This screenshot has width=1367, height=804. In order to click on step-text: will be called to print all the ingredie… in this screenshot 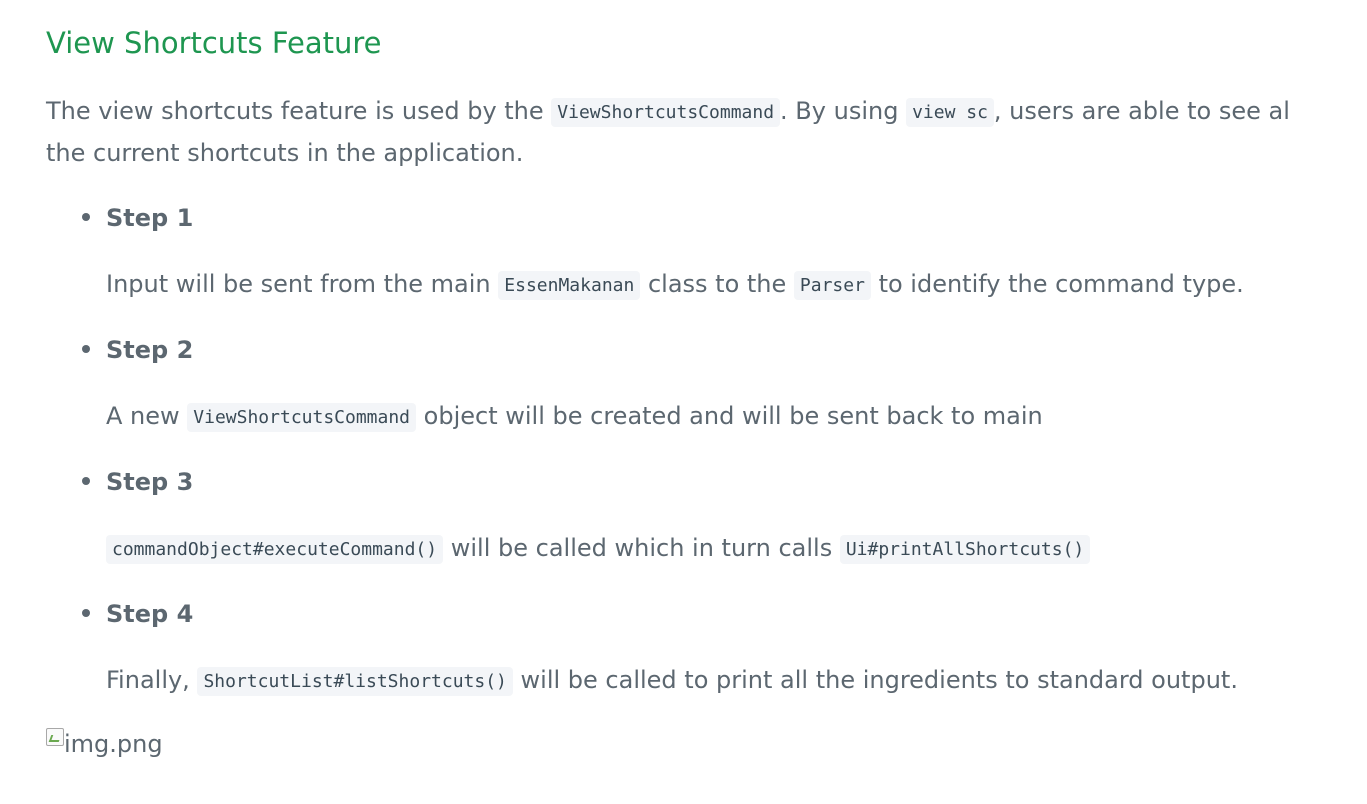, I will do `click(875, 680)`.